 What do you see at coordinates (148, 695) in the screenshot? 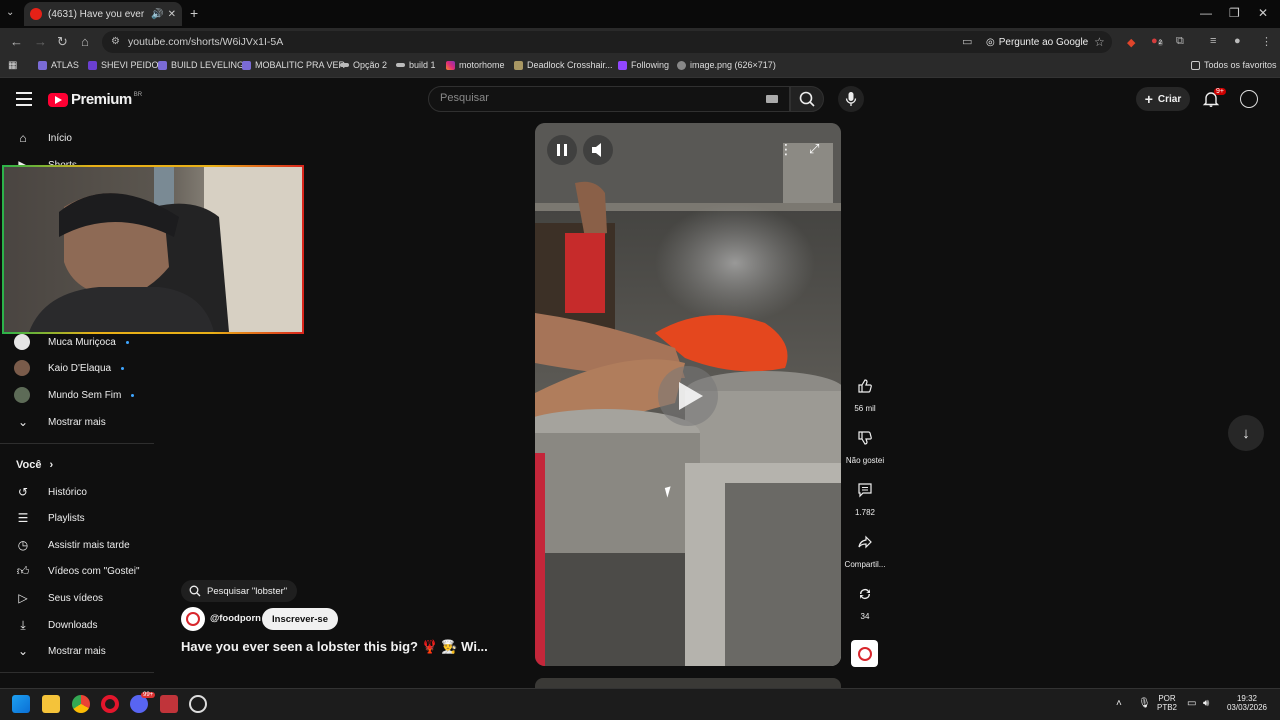
I see `discord-badge: 99+` at bounding box center [148, 695].